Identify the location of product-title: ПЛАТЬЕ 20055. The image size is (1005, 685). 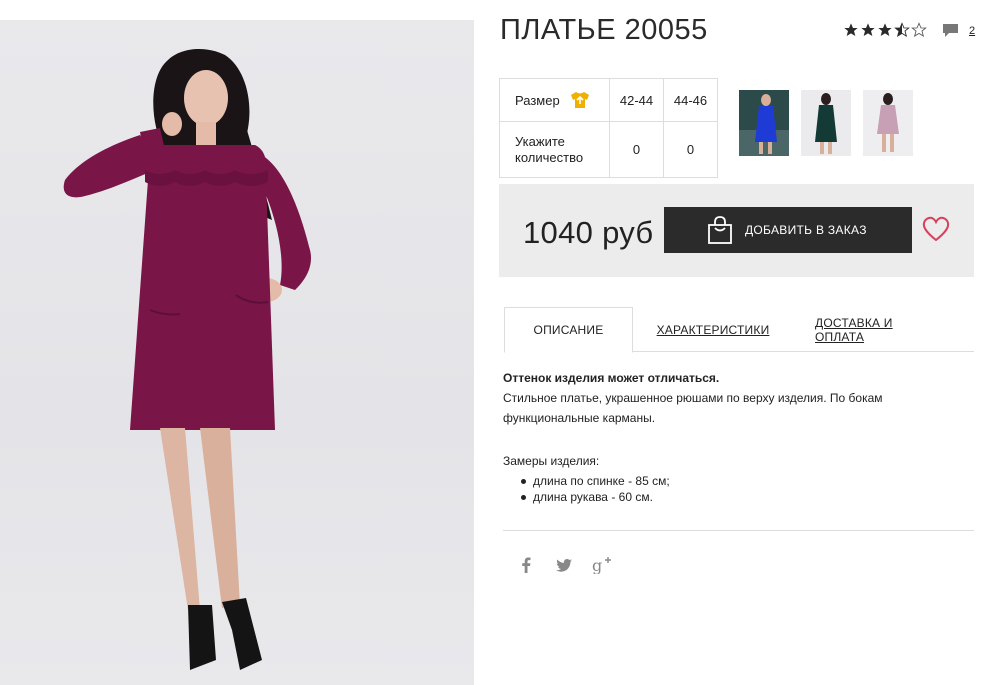
(604, 30).